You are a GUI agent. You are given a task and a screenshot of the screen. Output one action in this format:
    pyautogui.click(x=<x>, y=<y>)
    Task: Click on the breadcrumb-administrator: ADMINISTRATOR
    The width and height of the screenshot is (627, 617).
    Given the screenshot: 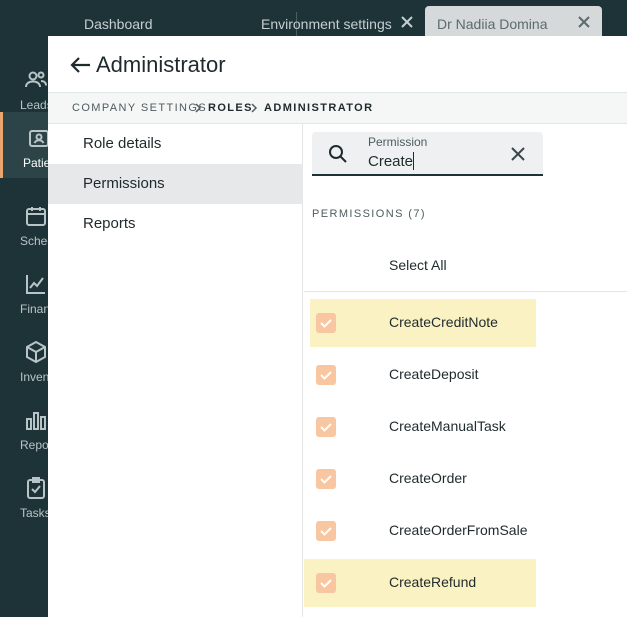 What is the action you would take?
    pyautogui.click(x=319, y=108)
    